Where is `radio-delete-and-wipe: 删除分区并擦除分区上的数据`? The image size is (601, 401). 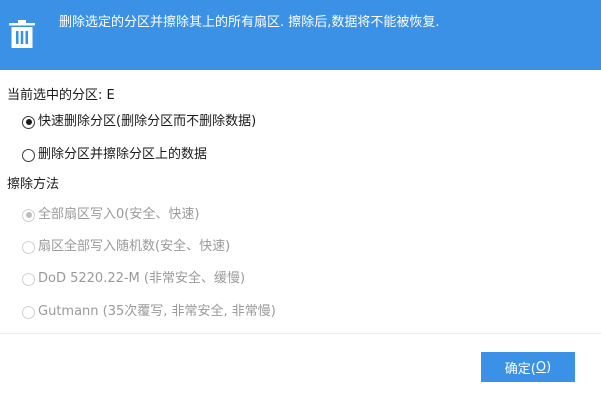
radio-delete-and-wipe: 删除分区并擦除分区上的数据 is located at coordinates (114, 155).